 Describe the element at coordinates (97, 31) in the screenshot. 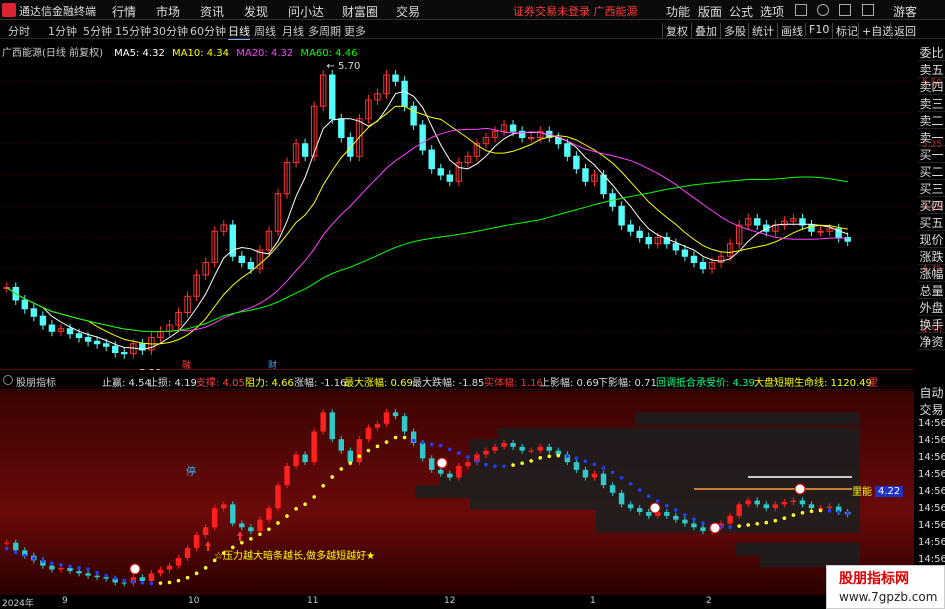

I see `period-tab-5min: 5分钟` at that location.